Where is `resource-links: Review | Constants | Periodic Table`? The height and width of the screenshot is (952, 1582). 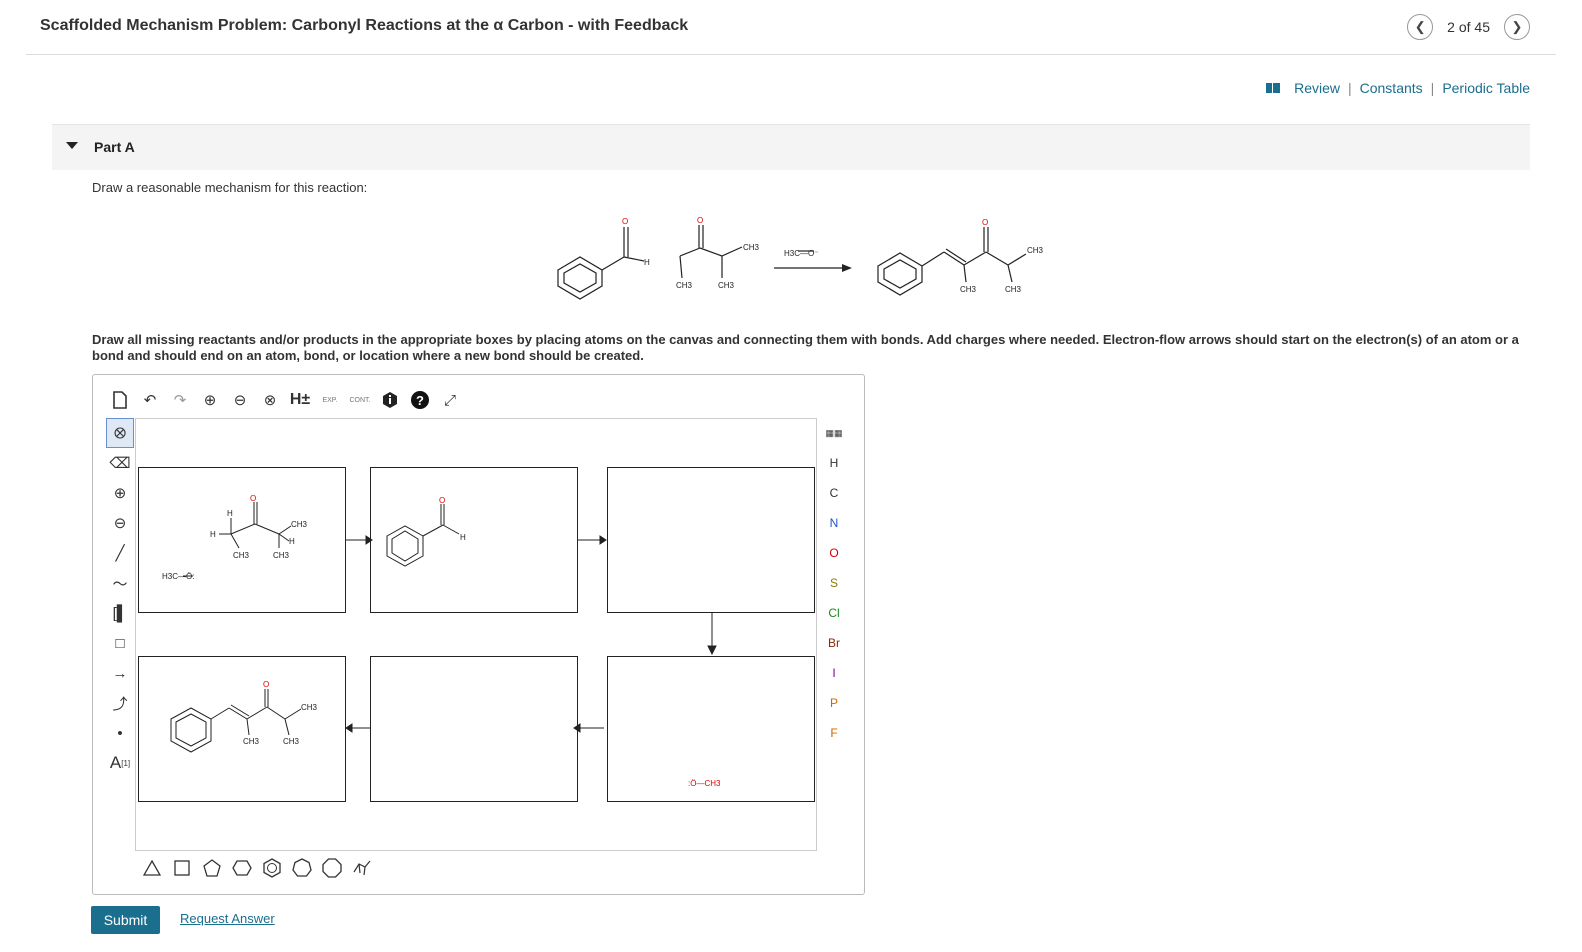
resource-links: Review | Constants | Periodic Table is located at coordinates (1398, 88).